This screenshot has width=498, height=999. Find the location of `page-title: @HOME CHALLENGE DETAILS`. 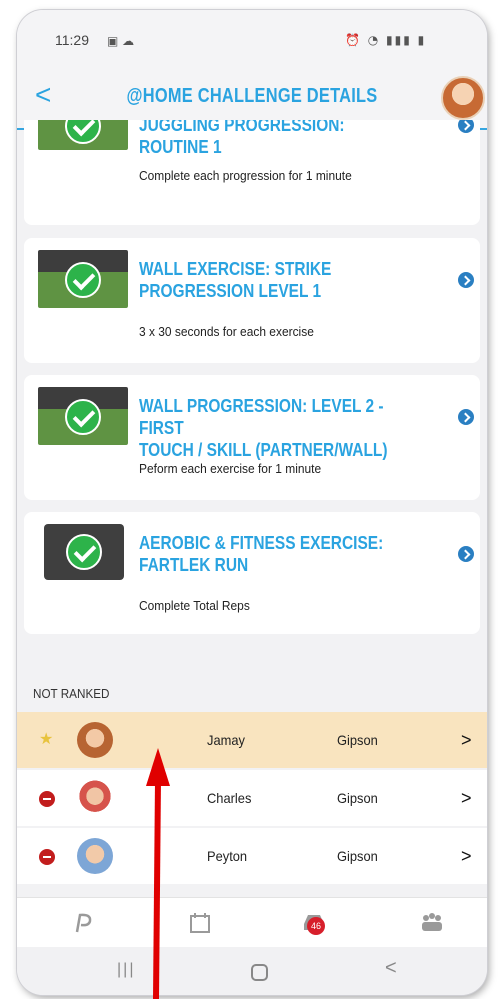

page-title: @HOME CHALLENGE DETAILS is located at coordinates (252, 96).